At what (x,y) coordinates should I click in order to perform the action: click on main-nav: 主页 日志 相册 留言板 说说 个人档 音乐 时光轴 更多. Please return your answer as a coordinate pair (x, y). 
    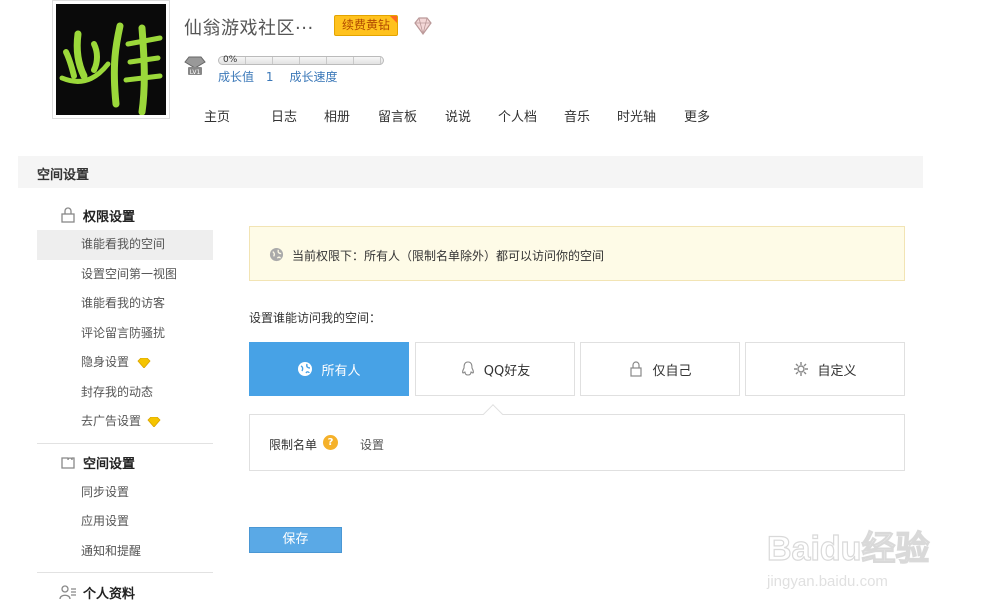
    Looking at the image, I should click on (457, 115).